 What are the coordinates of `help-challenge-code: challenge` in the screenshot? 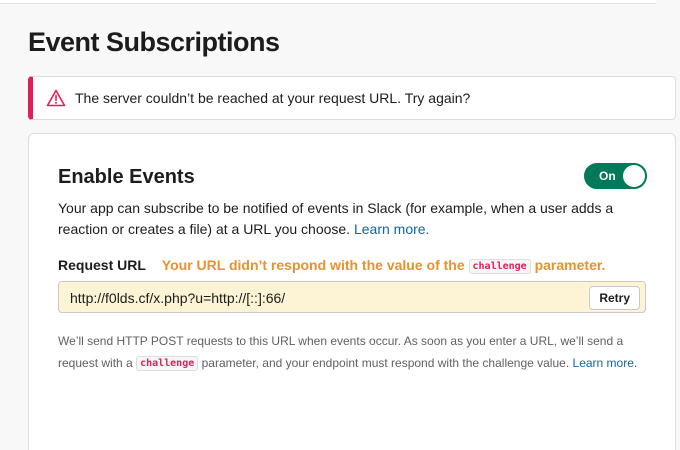 It's located at (167, 363).